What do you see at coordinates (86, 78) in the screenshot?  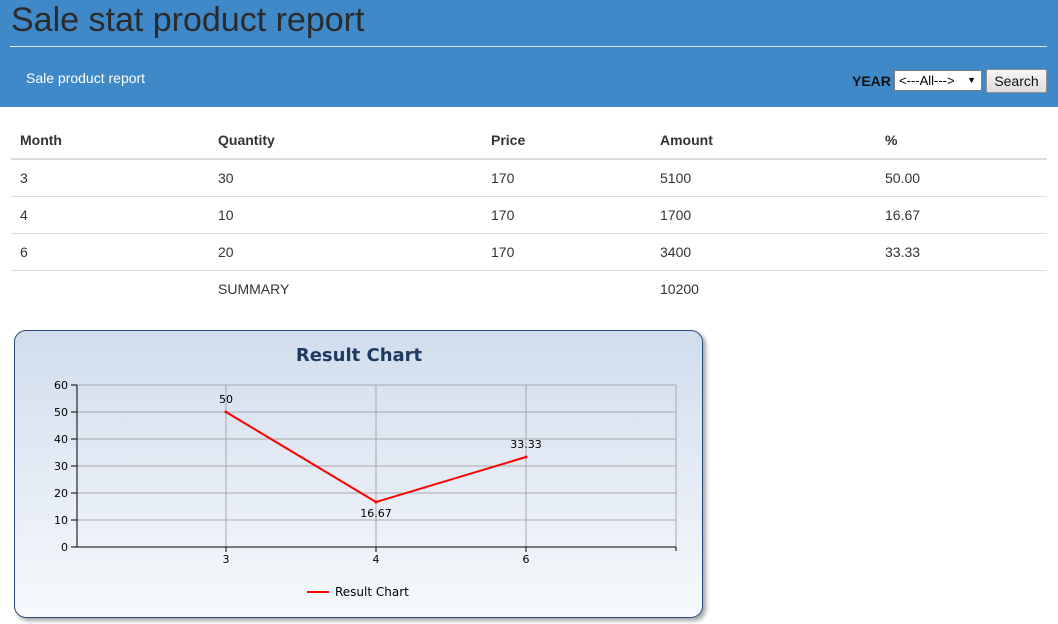 I see `report-subtitle: Sale product report` at bounding box center [86, 78].